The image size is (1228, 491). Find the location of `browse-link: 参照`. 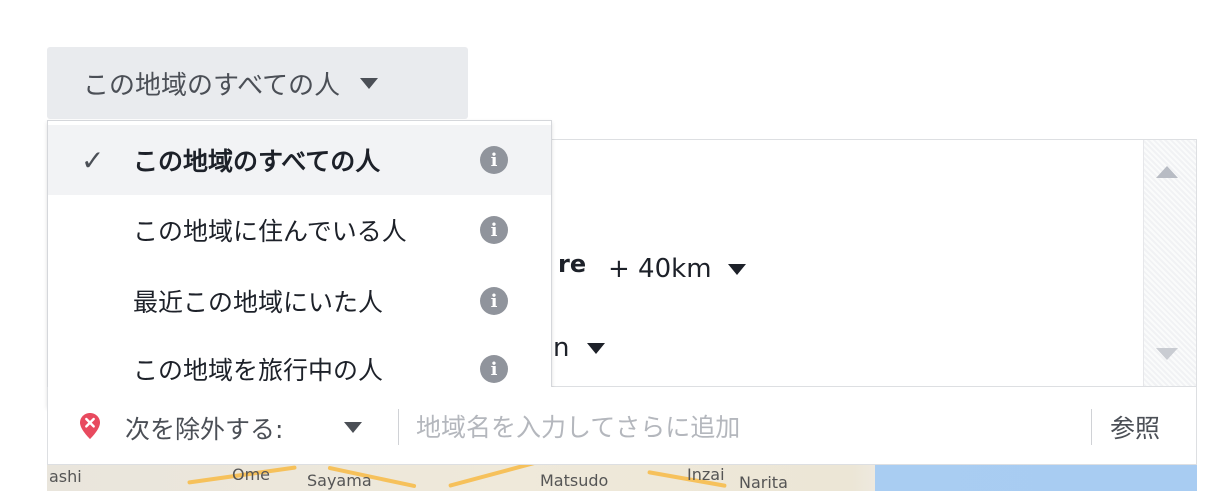

browse-link: 参照 is located at coordinates (1135, 427).